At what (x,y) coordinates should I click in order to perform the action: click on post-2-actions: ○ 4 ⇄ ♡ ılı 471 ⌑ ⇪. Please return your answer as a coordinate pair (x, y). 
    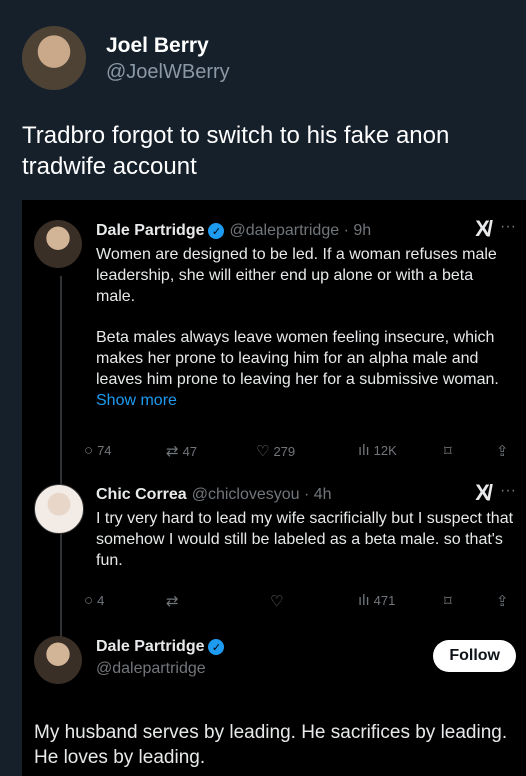
    Looking at the image, I should click on (299, 602).